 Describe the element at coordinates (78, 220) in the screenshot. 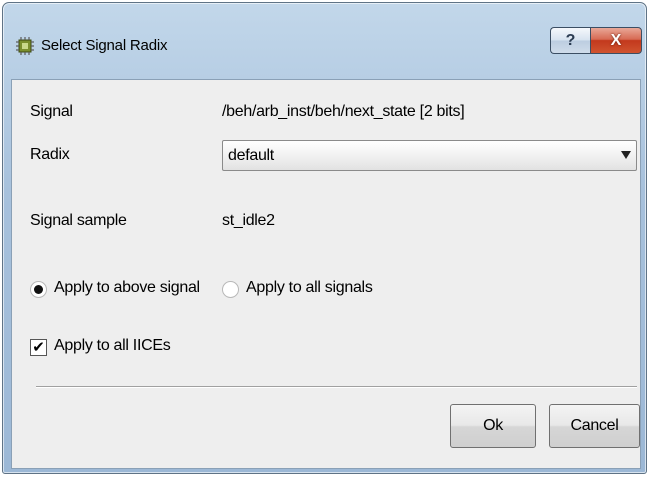

I see `signal-sample-label: Signal sample` at that location.